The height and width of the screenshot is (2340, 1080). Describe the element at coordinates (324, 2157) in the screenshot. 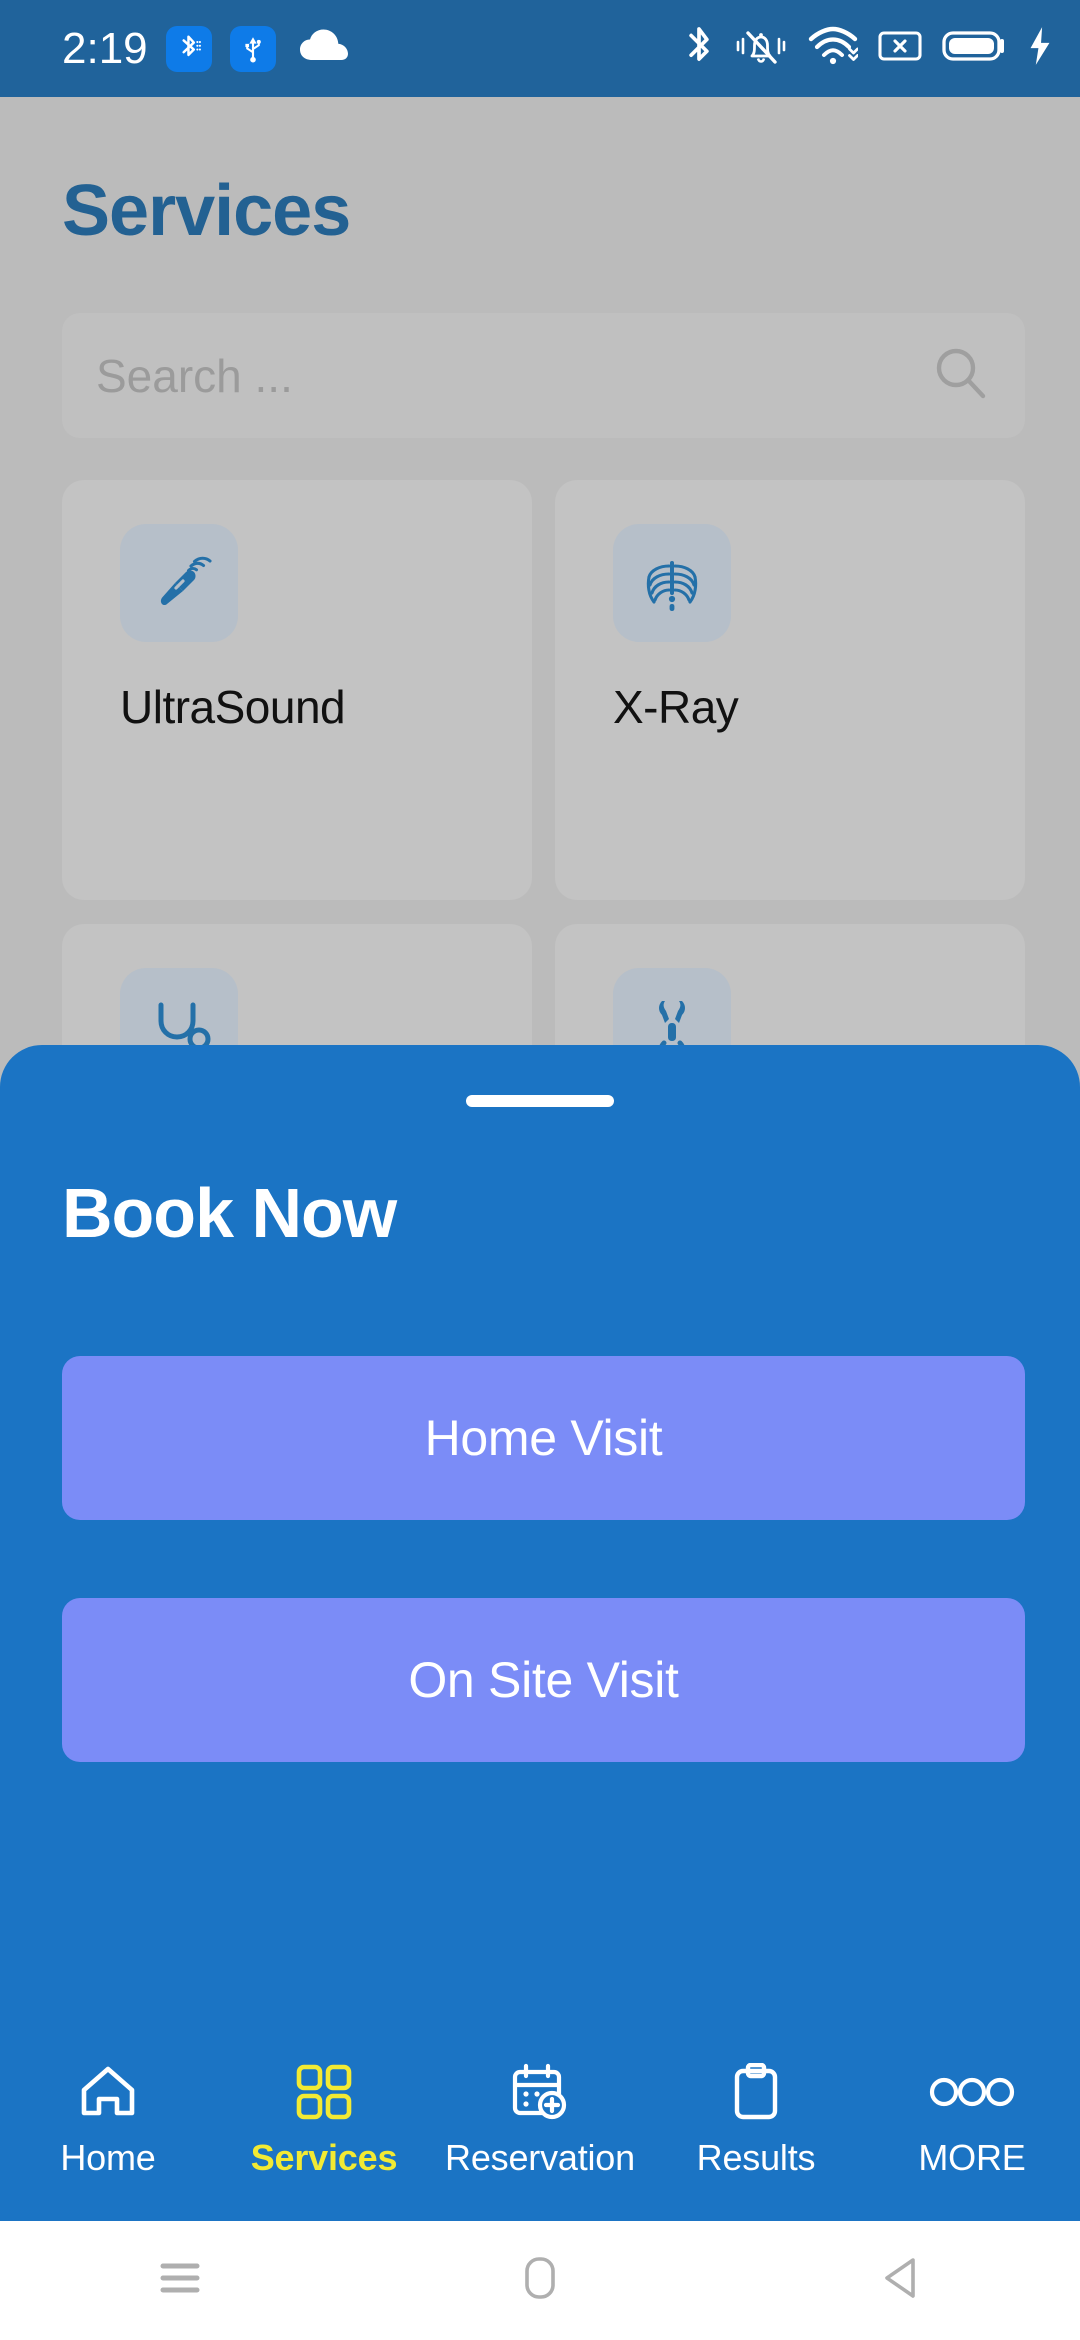

I see `nav-label: Services` at that location.